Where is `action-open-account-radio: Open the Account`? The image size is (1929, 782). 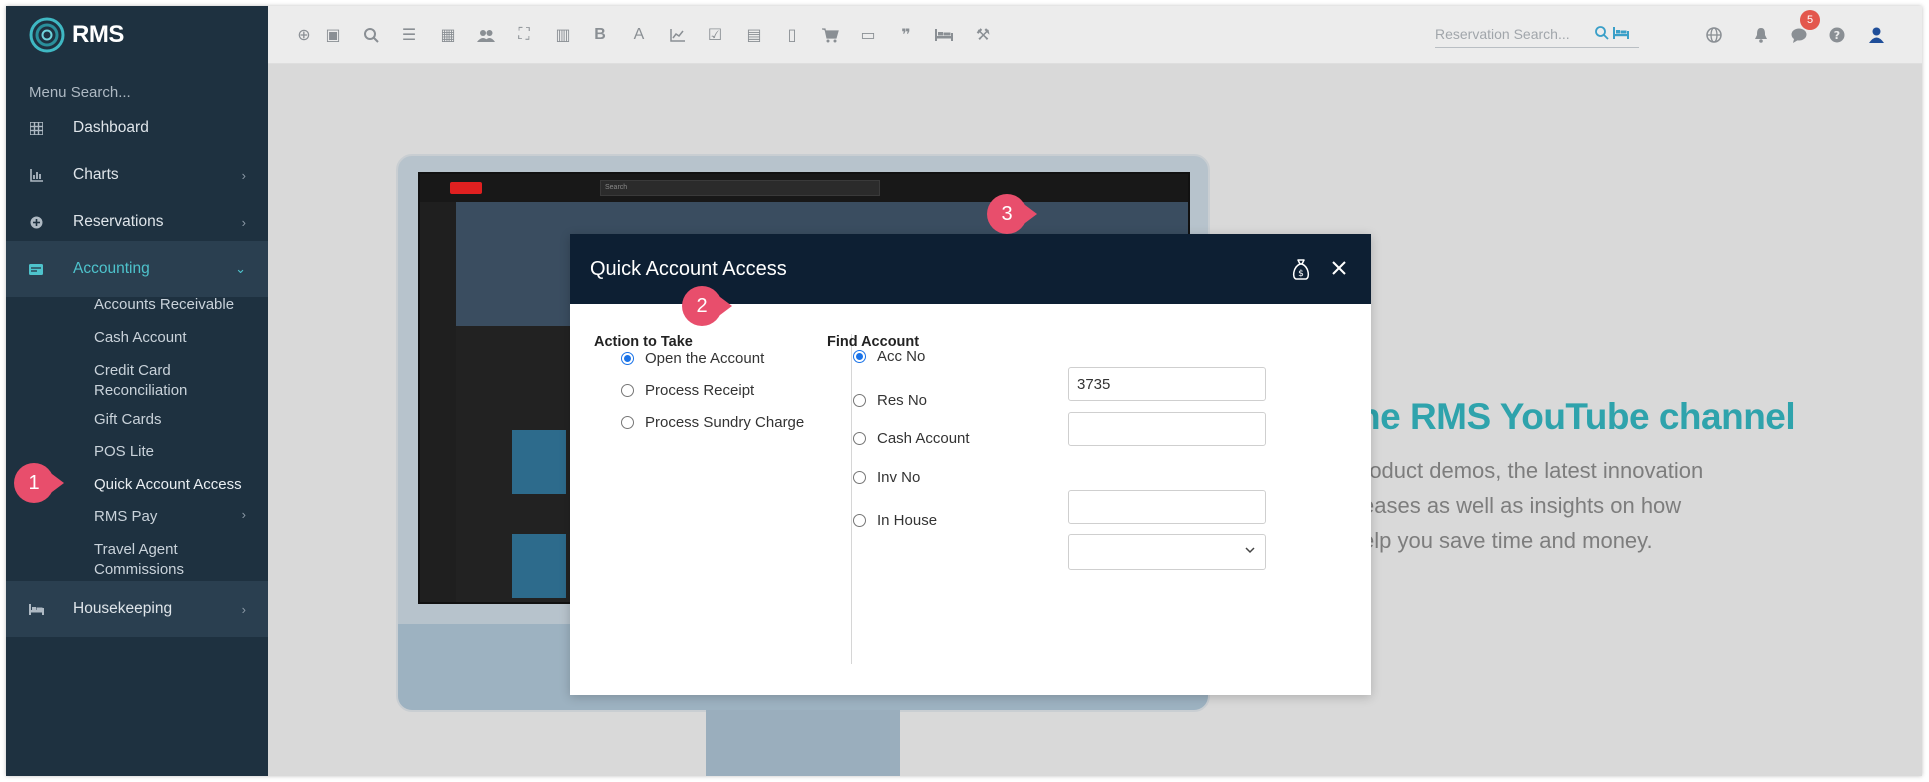 action-open-account-radio: Open the Account is located at coordinates (692, 358).